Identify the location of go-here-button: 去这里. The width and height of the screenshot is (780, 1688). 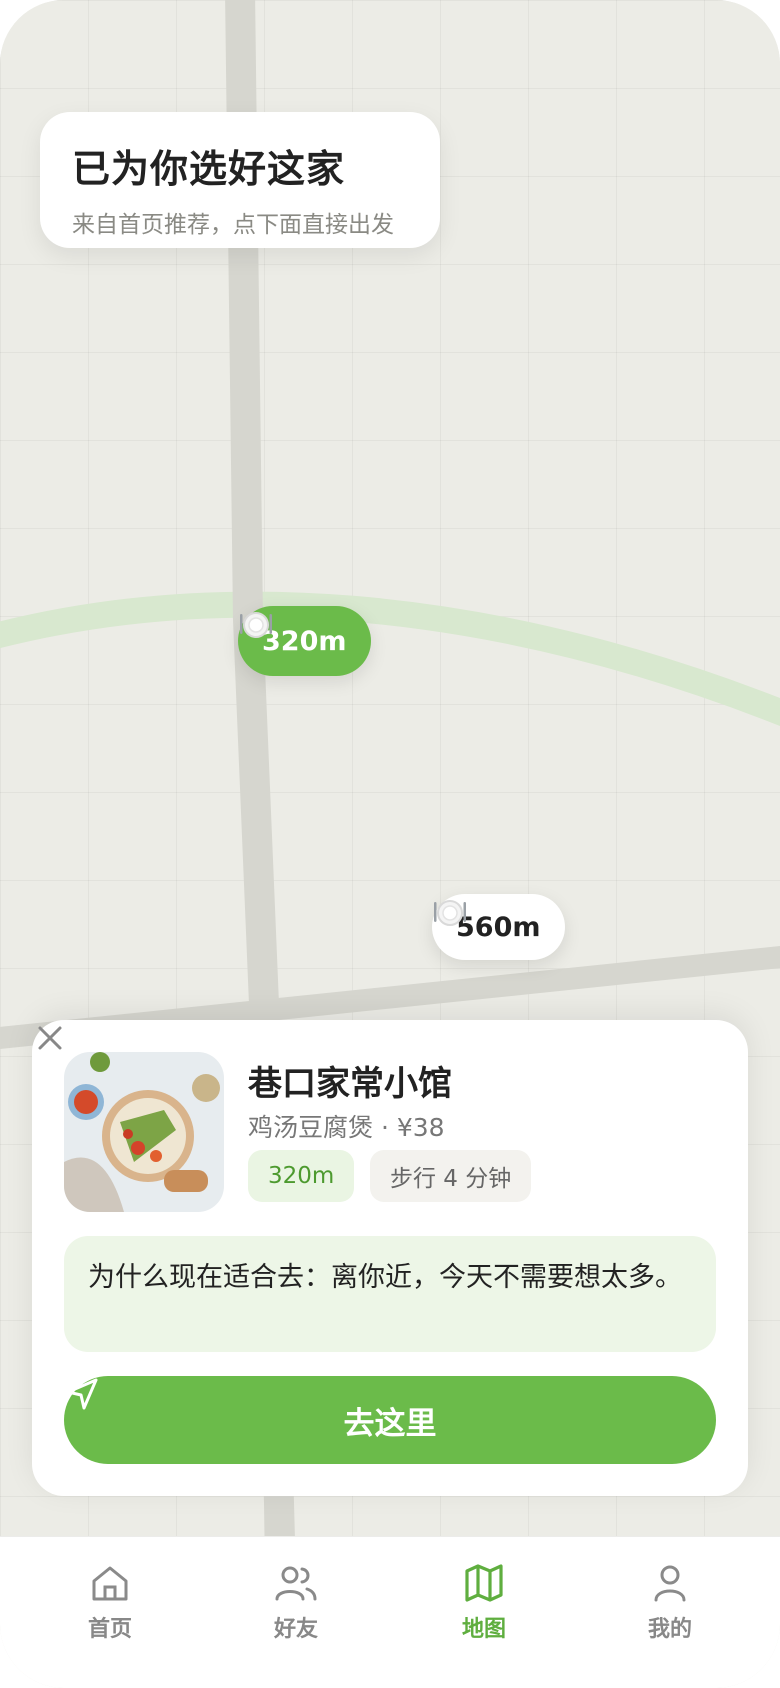
(390, 1420).